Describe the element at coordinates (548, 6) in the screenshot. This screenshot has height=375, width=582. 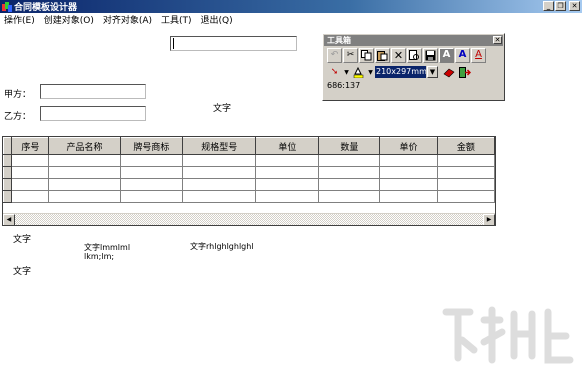
I see `minimize-button: _` at that location.